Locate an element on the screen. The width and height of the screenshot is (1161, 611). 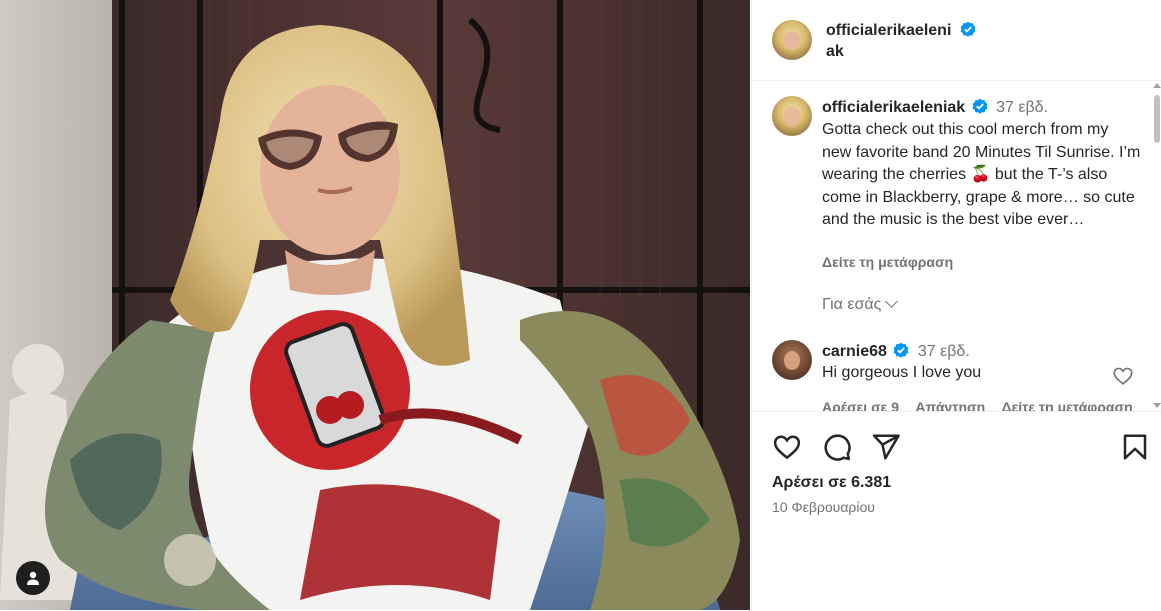
comment-sort-dropdown: Για εσάς is located at coordinates (860, 304).